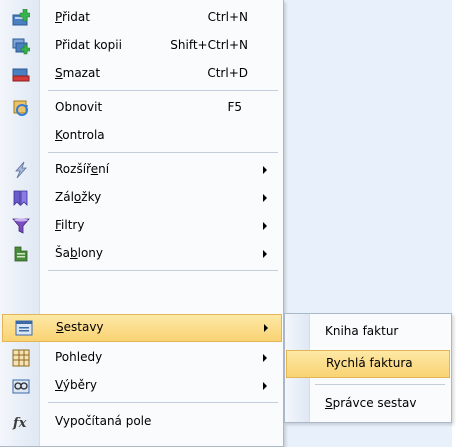 The image size is (464, 447). What do you see at coordinates (21, 18) in the screenshot?
I see `add-record-icon` at bounding box center [21, 18].